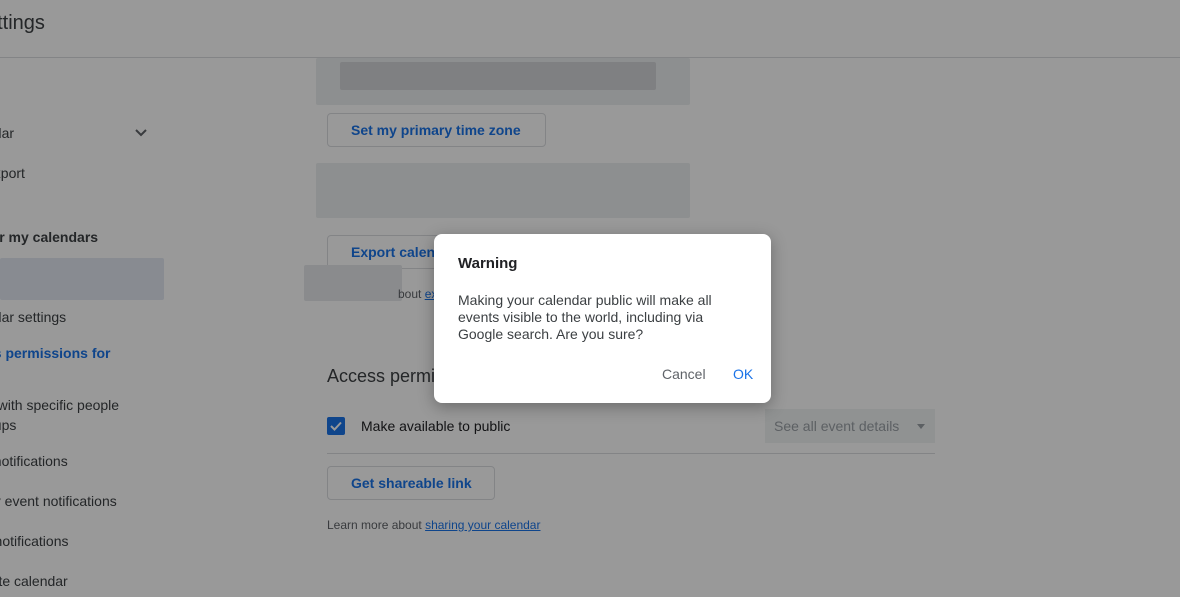  Describe the element at coordinates (684, 374) in the screenshot. I see `cancel-button: Cancel` at that location.